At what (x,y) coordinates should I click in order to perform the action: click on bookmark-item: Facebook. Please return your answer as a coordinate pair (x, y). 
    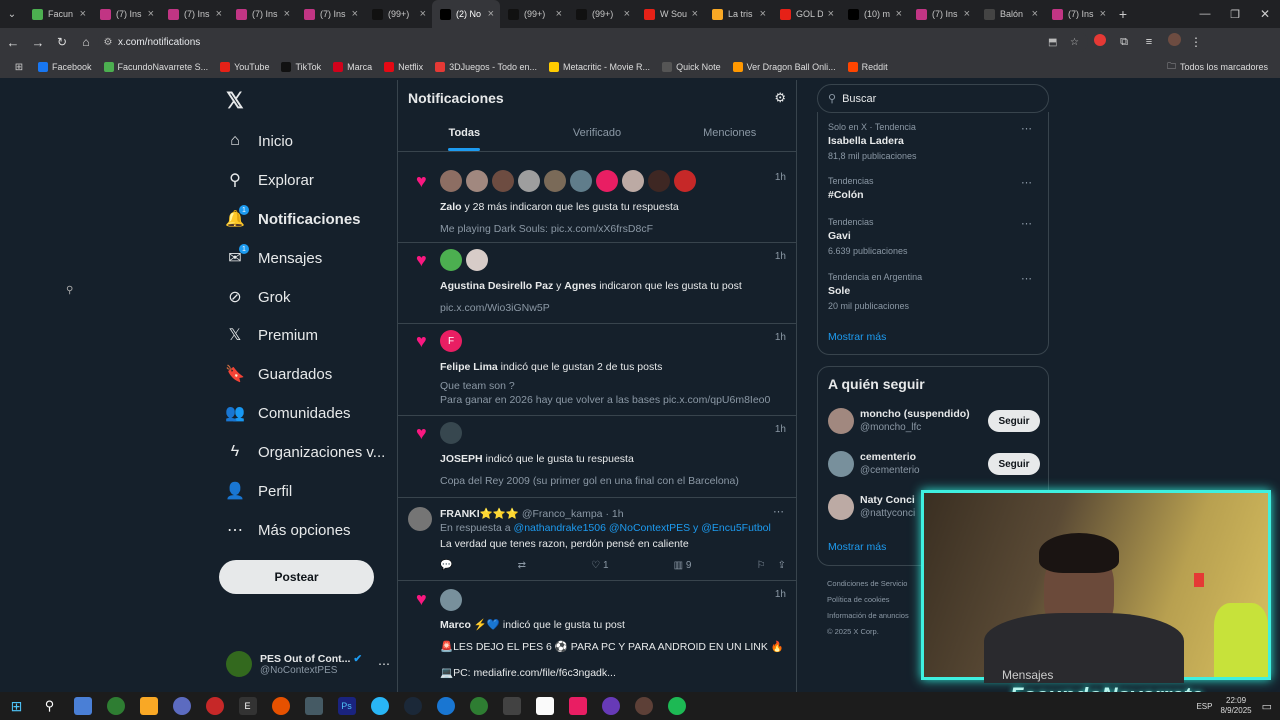
    Looking at the image, I should click on (65, 67).